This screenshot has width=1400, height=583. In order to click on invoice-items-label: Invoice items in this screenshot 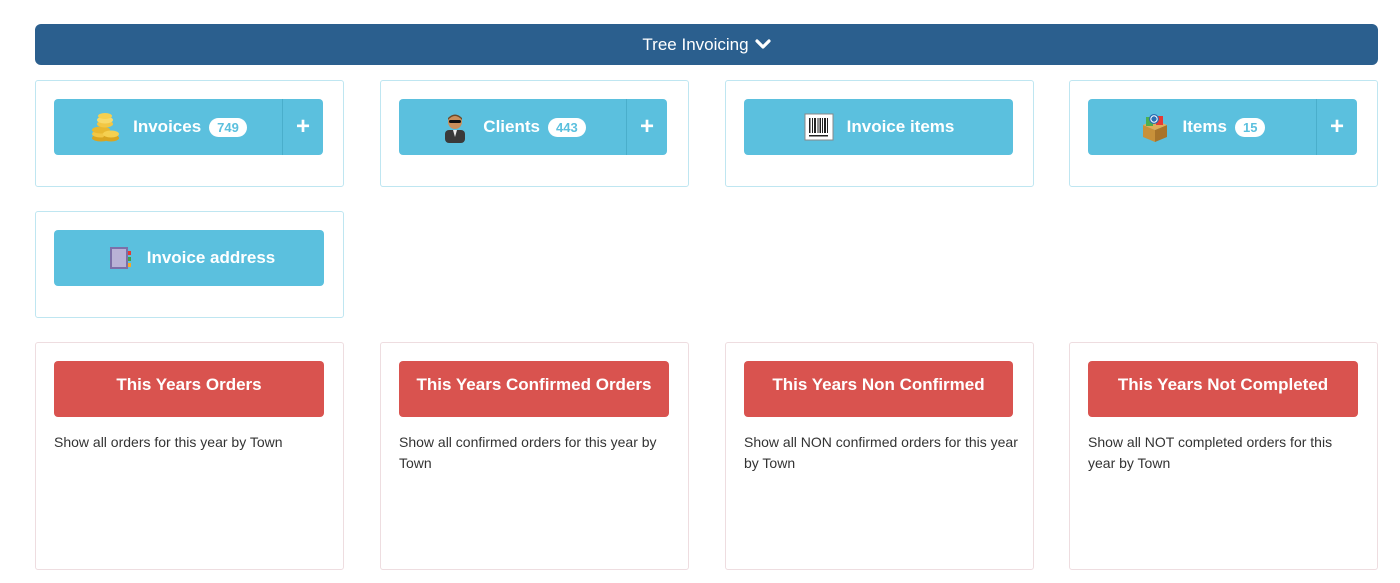, I will do `click(900, 126)`.